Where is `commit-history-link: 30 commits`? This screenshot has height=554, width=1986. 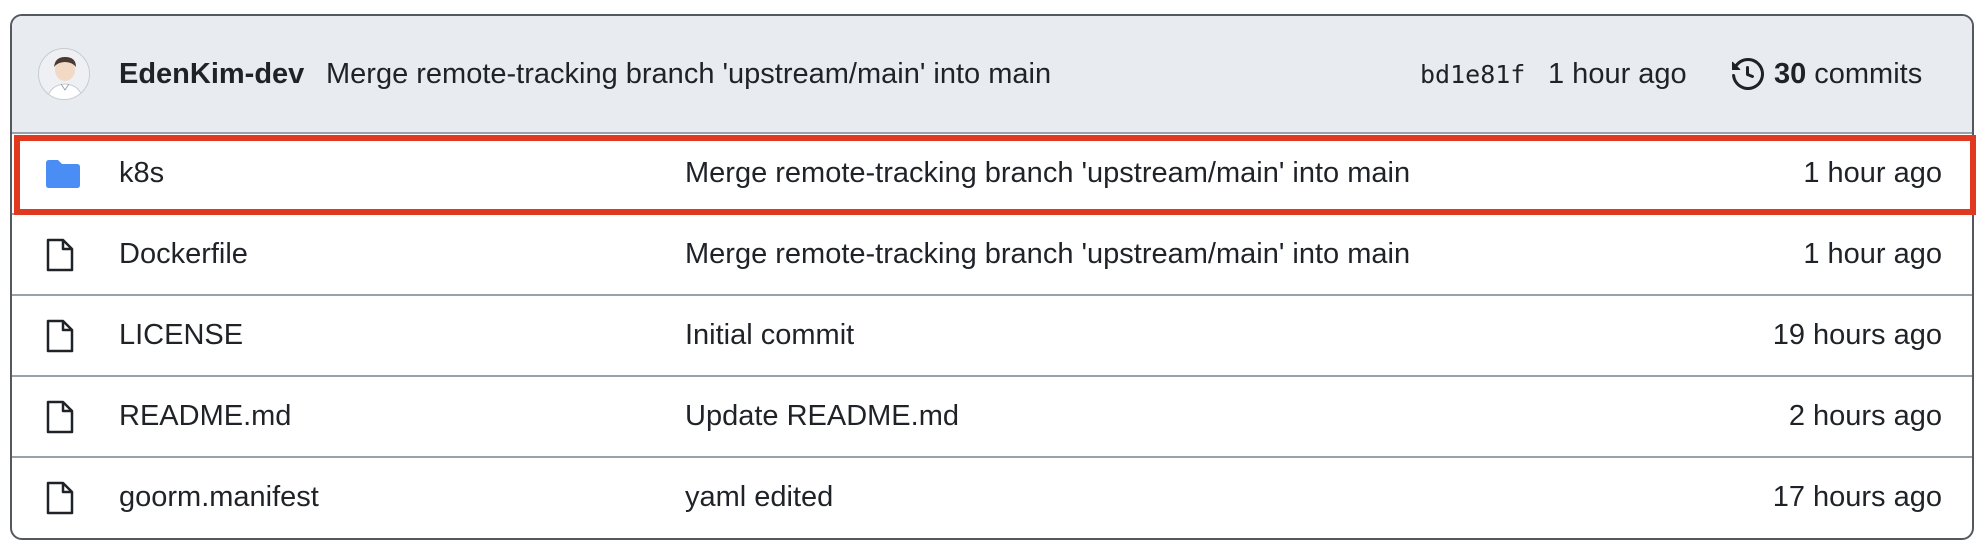 commit-history-link: 30 commits is located at coordinates (1827, 74).